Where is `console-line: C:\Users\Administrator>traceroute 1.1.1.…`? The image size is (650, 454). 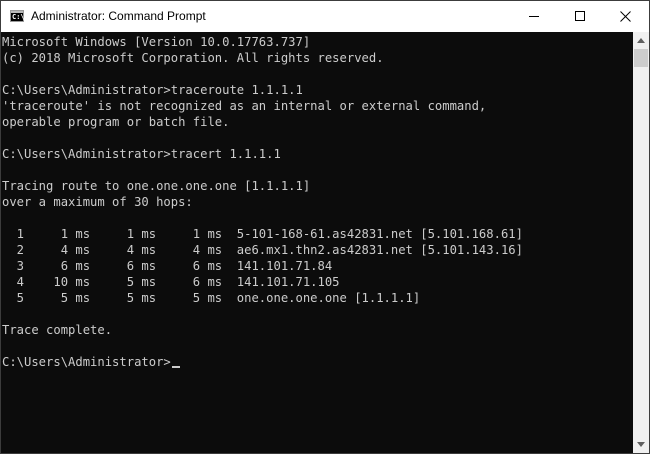
console-line: C:\Users\Administrator>traceroute 1.1.1.… is located at coordinates (152, 90).